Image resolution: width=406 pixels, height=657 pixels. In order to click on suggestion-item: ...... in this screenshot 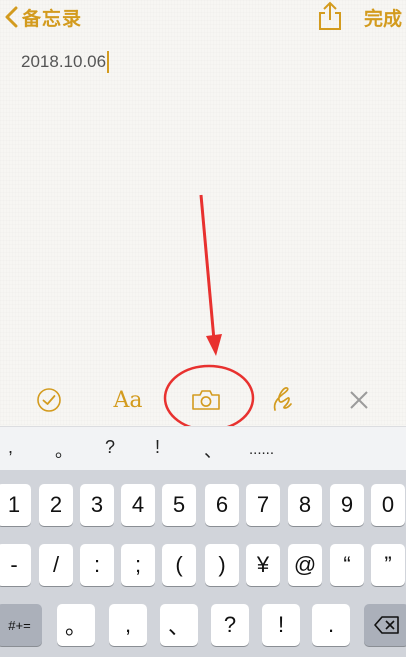, I will do `click(261, 449)`.